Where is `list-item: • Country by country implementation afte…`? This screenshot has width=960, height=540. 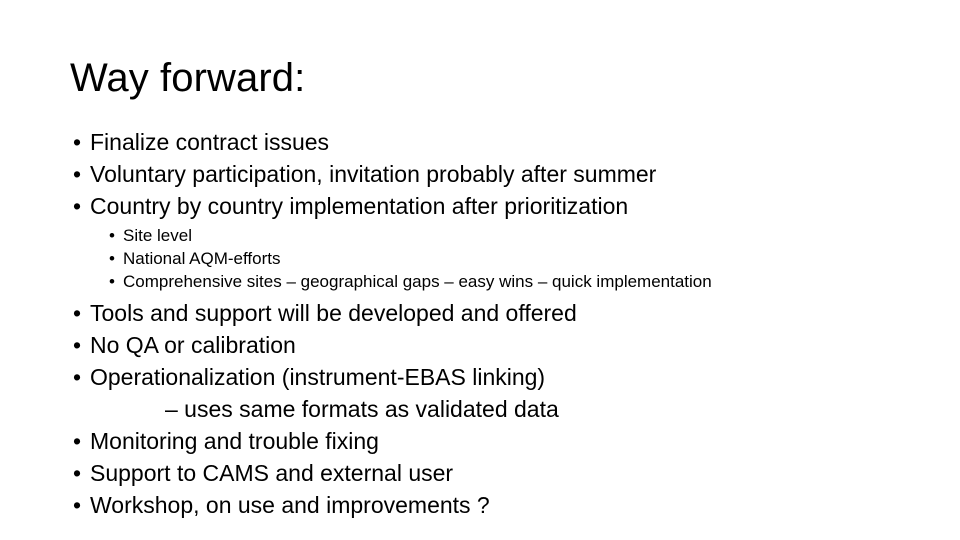
list-item: • Country by country implementation afte… is located at coordinates (485, 206).